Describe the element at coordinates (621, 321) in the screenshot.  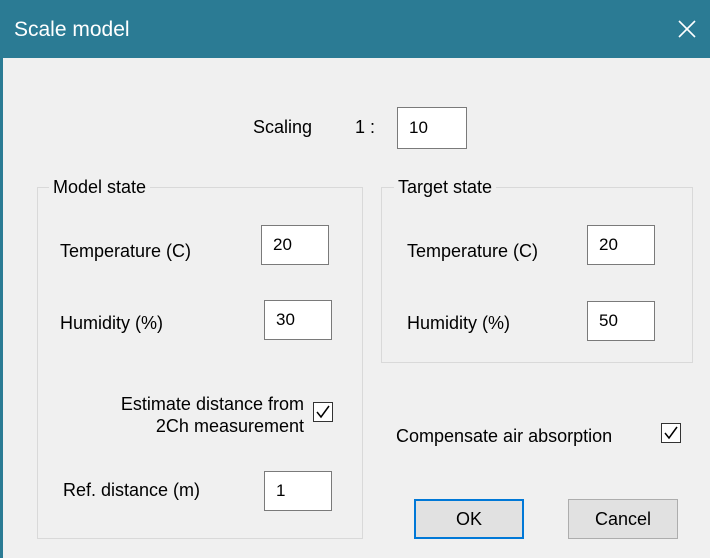
I see `target-humidity-input` at that location.